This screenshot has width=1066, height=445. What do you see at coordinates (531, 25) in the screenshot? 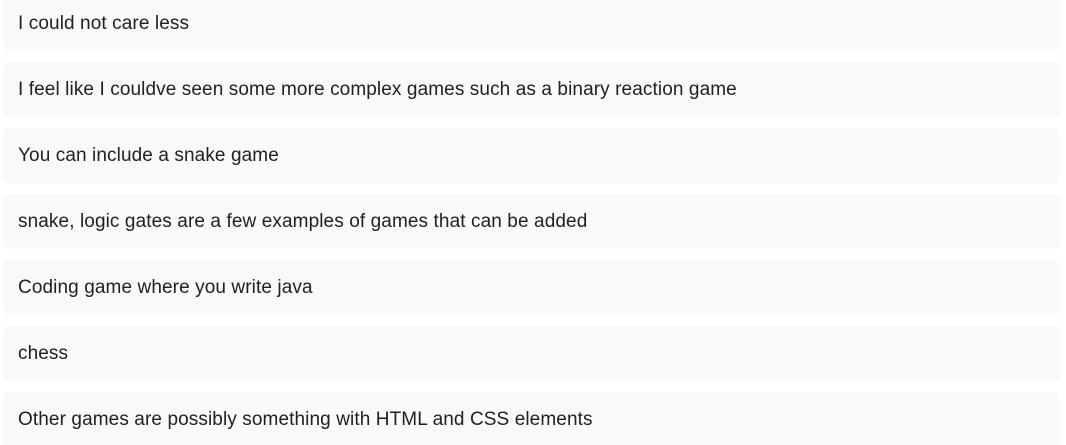
I see `response-item: I could not care less` at bounding box center [531, 25].